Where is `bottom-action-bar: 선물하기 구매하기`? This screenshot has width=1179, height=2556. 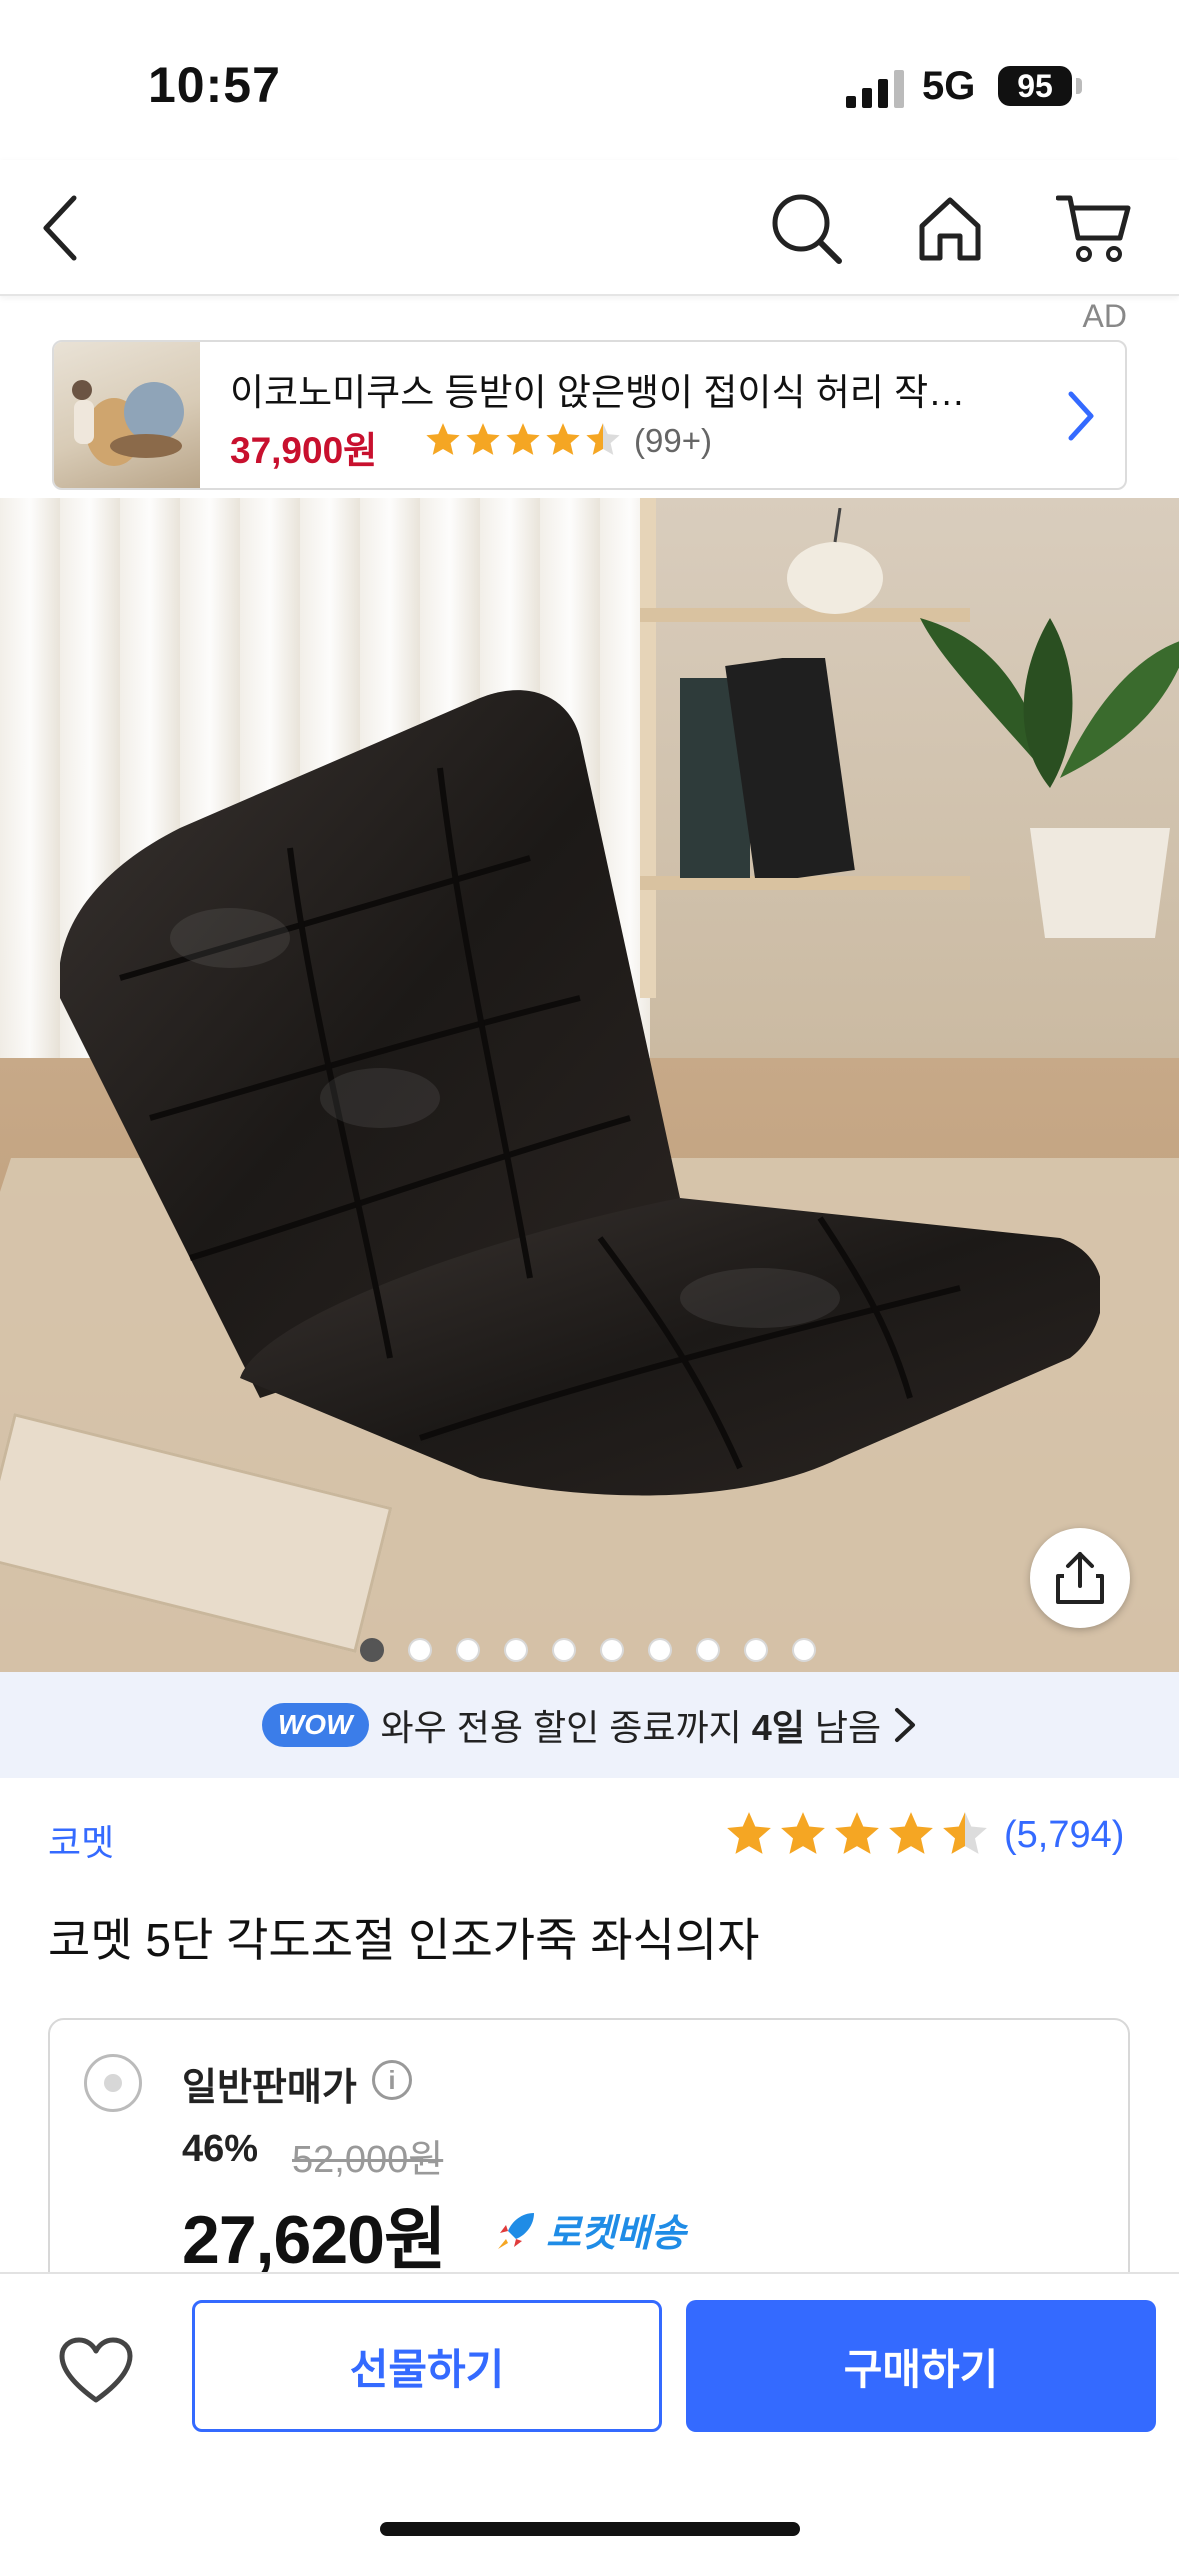
bottom-action-bar: 선물하기 구매하기 is located at coordinates (589, 2414).